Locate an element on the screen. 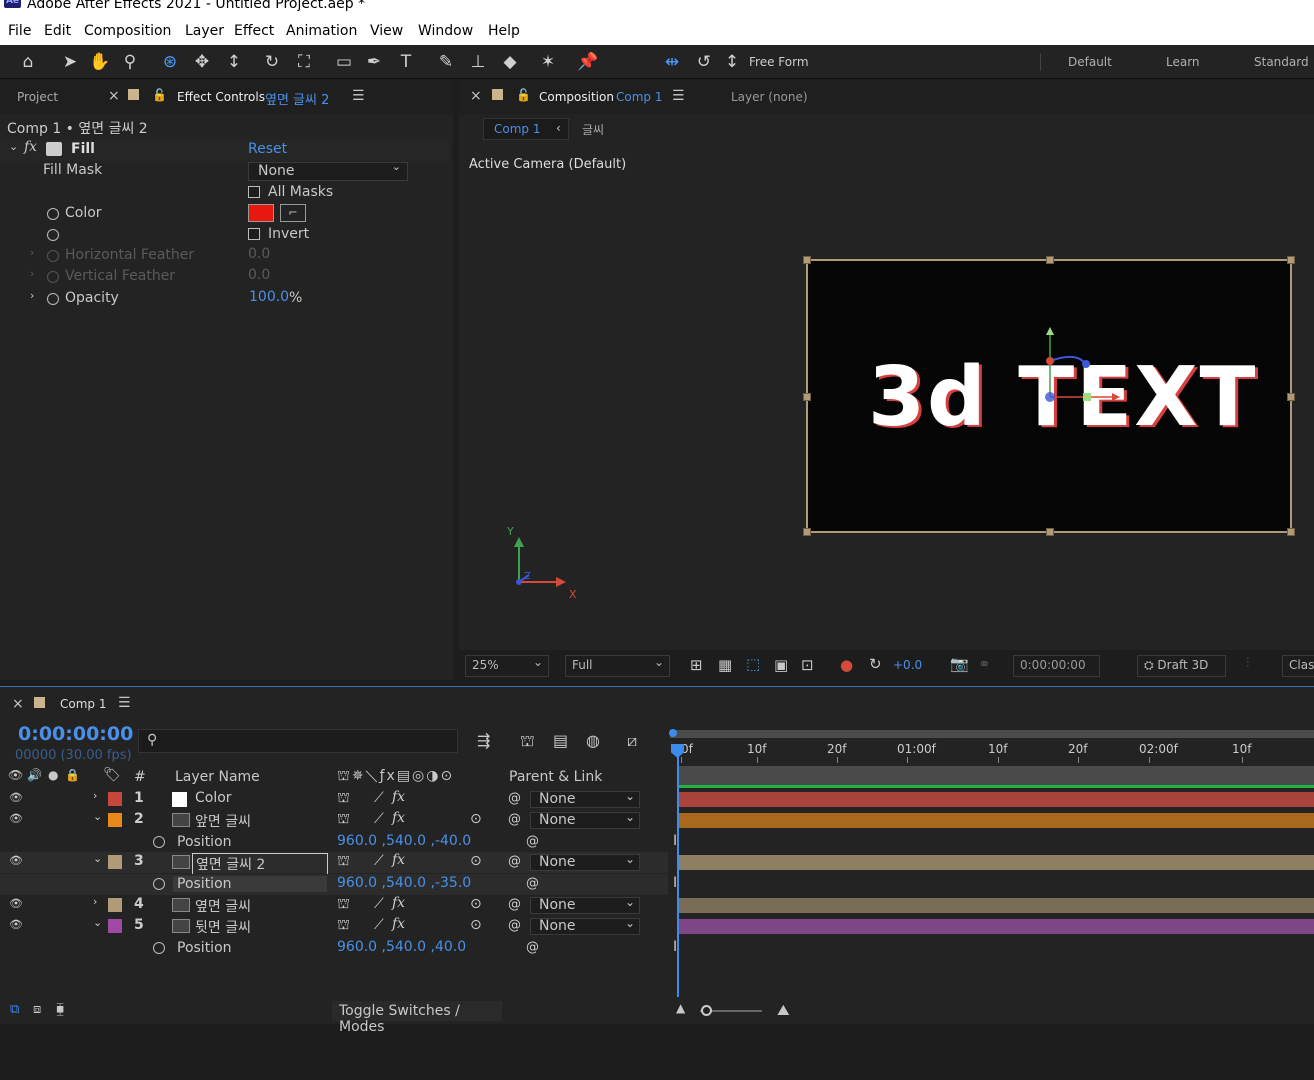  hand-tool-icon: ✋ is located at coordinates (100, 62).